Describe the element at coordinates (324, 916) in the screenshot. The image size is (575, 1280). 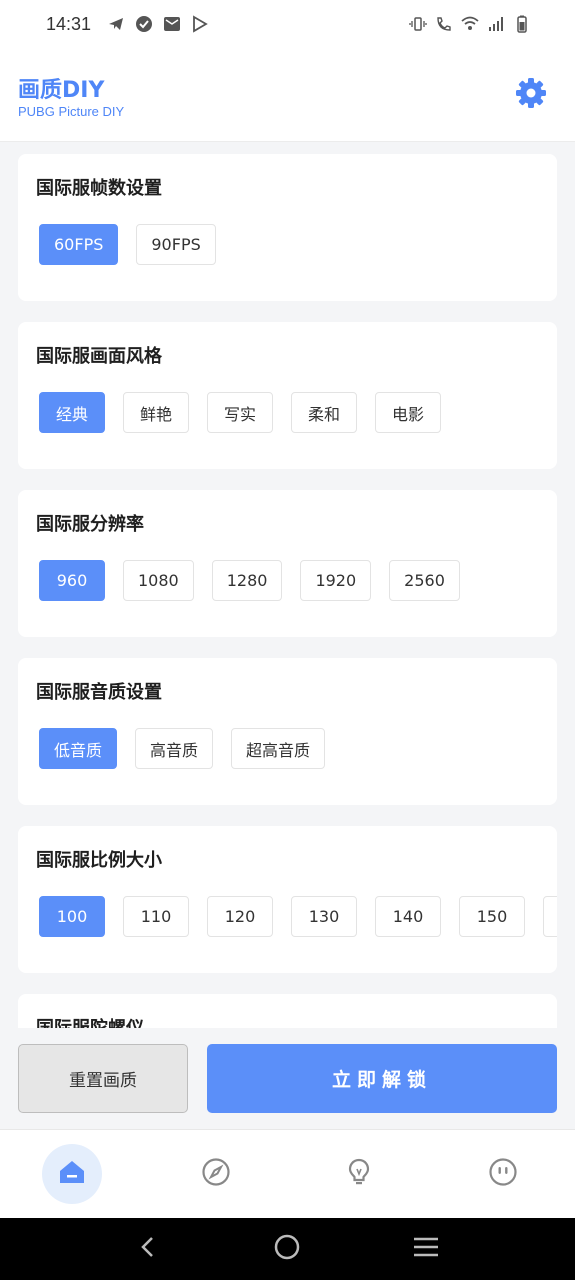
I see `option-130: 130` at that location.